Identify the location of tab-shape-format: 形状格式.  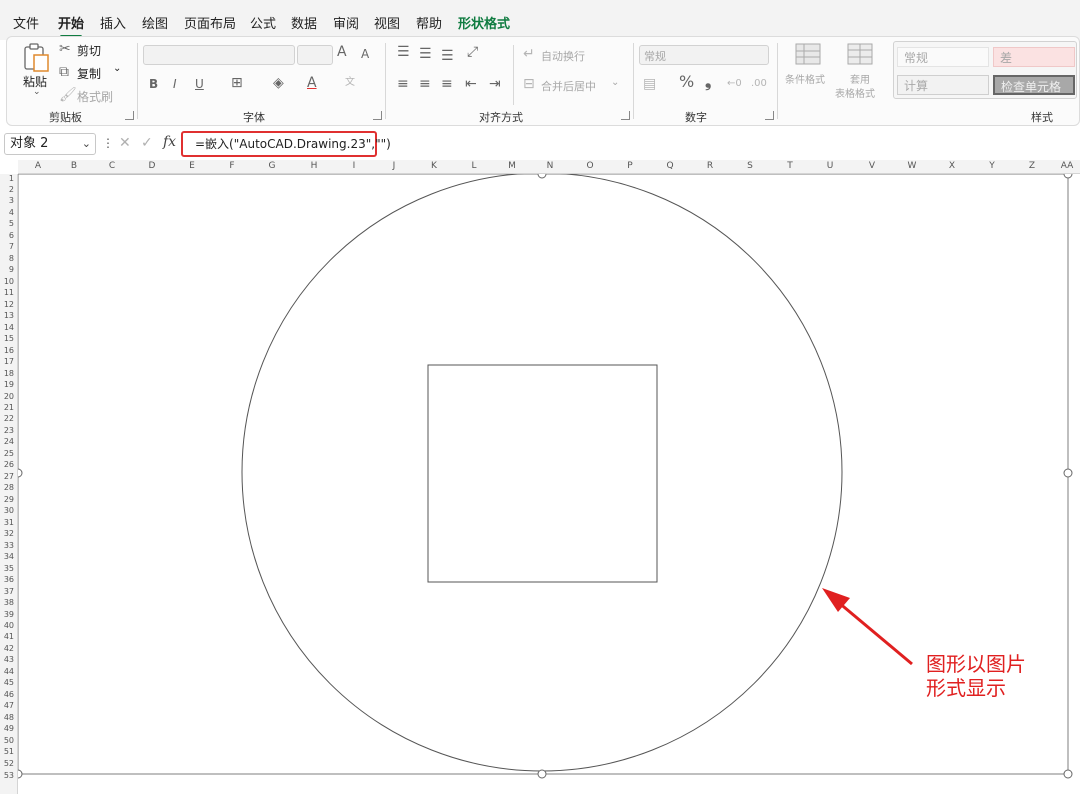
(484, 22).